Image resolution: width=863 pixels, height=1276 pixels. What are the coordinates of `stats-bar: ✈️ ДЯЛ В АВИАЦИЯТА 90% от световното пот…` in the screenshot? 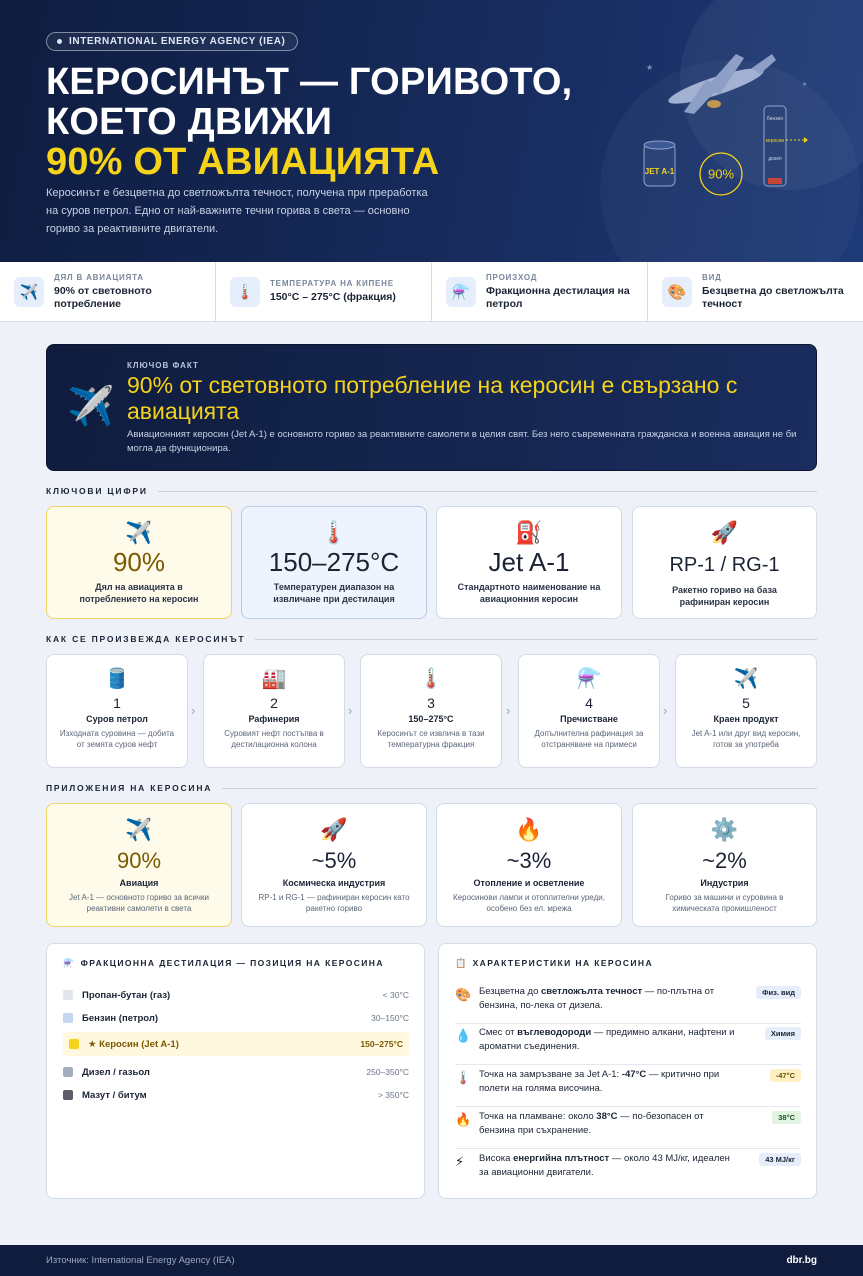 It's located at (431, 292).